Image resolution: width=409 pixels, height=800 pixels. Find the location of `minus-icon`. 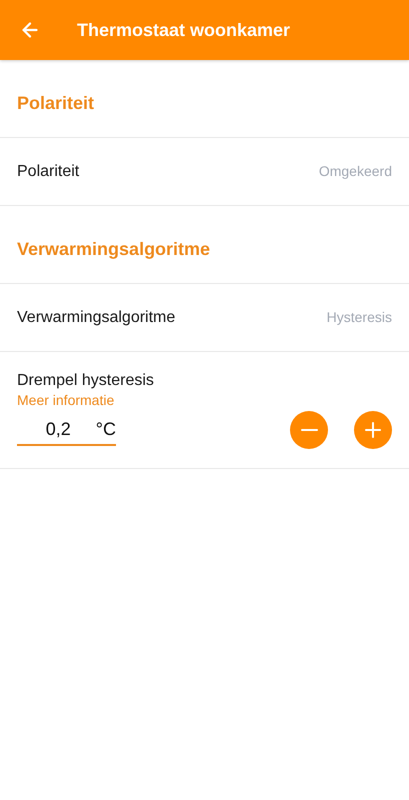

minus-icon is located at coordinates (309, 430).